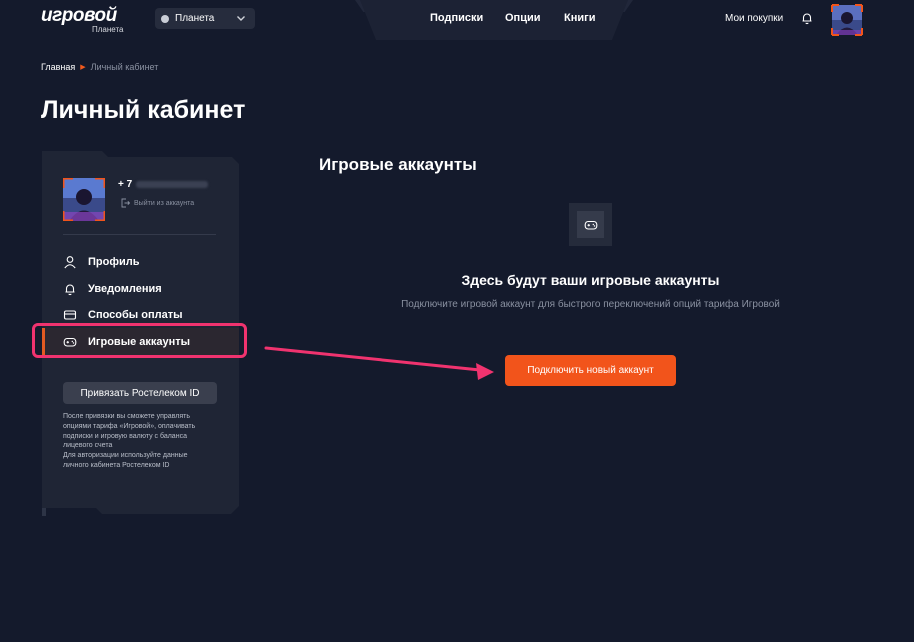 The width and height of the screenshot is (914, 642). I want to click on logout-label: Выйти из аккаунта, so click(164, 203).